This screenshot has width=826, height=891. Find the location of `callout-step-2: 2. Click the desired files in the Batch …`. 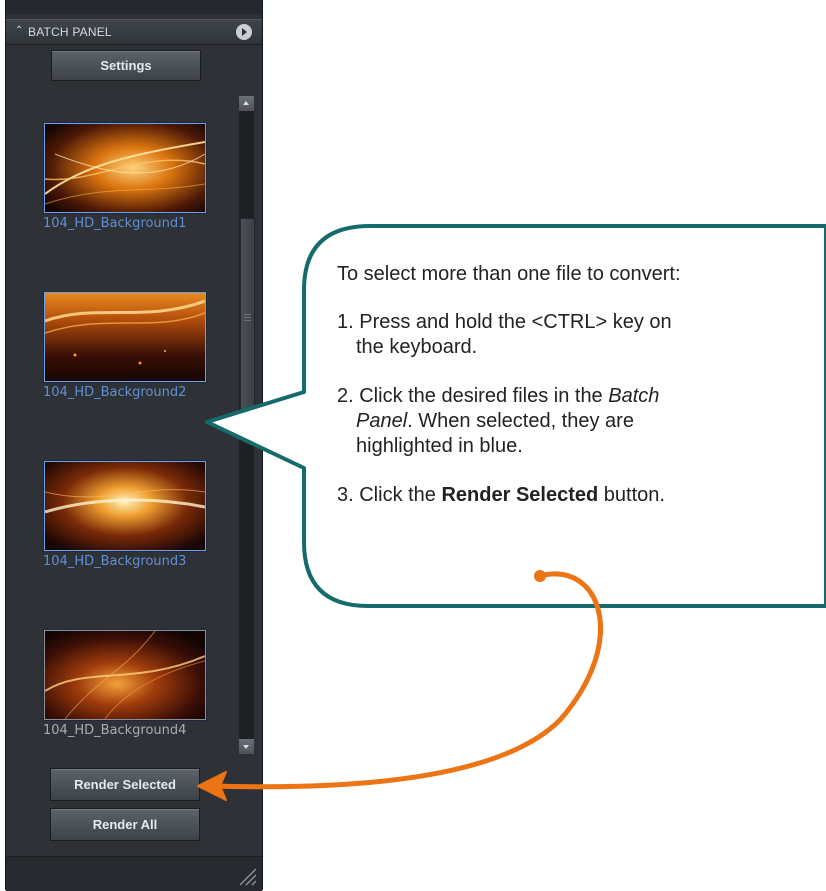

callout-step-2: 2. Click the desired files in the Batch … is located at coordinates (577, 421).